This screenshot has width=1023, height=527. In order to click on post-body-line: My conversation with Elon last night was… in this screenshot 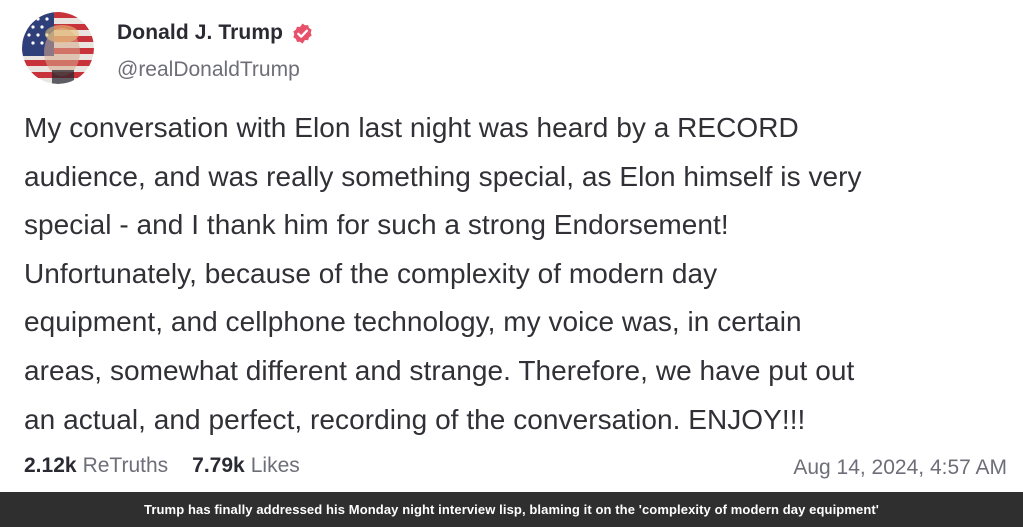, I will do `click(411, 127)`.